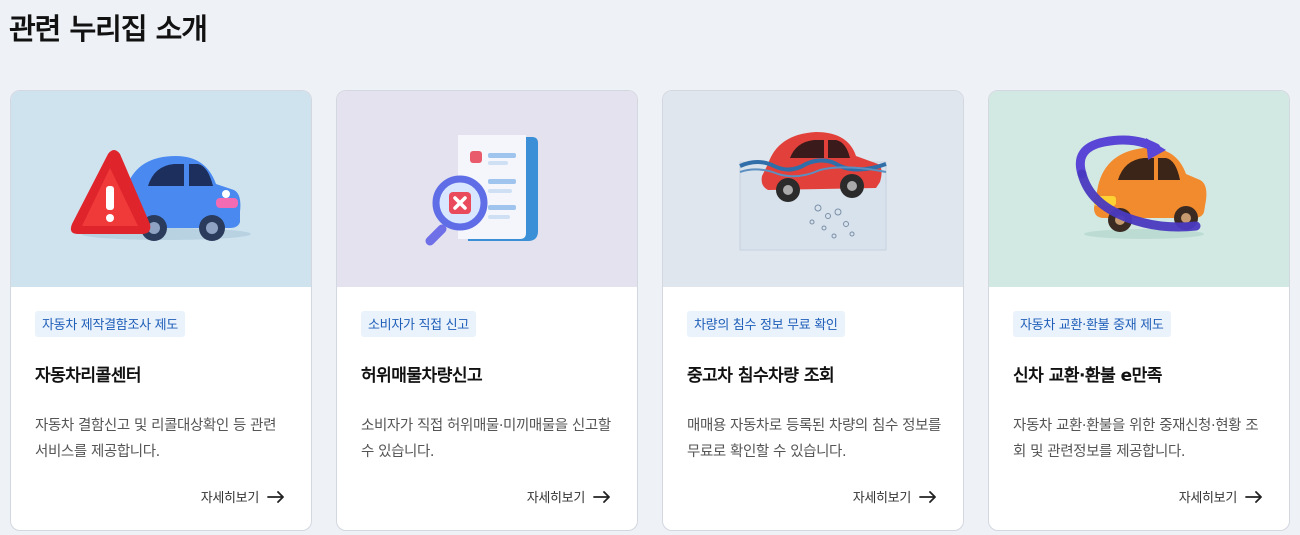 The image size is (1300, 535). What do you see at coordinates (813, 191) in the screenshot?
I see `flooded-car-icon` at bounding box center [813, 191].